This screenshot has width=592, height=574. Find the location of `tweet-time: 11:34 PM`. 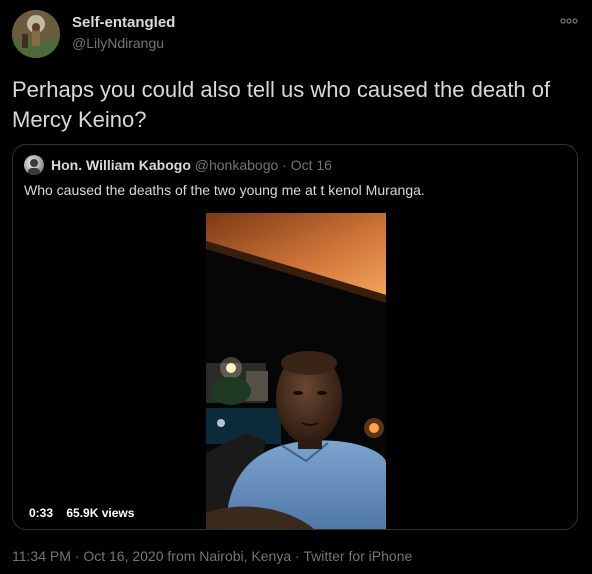

tweet-time: 11:34 PM is located at coordinates (41, 556).